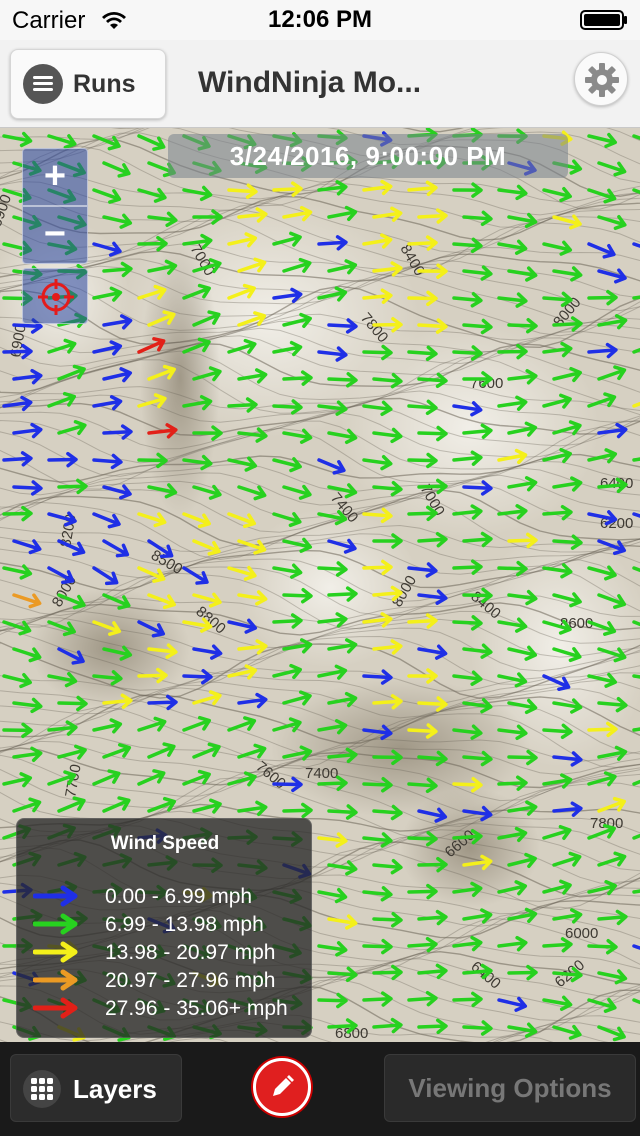 This screenshot has width=640, height=1136. Describe the element at coordinates (179, 896) in the screenshot. I see `legend-item-label: 0.00 - 6.99 mph` at that location.